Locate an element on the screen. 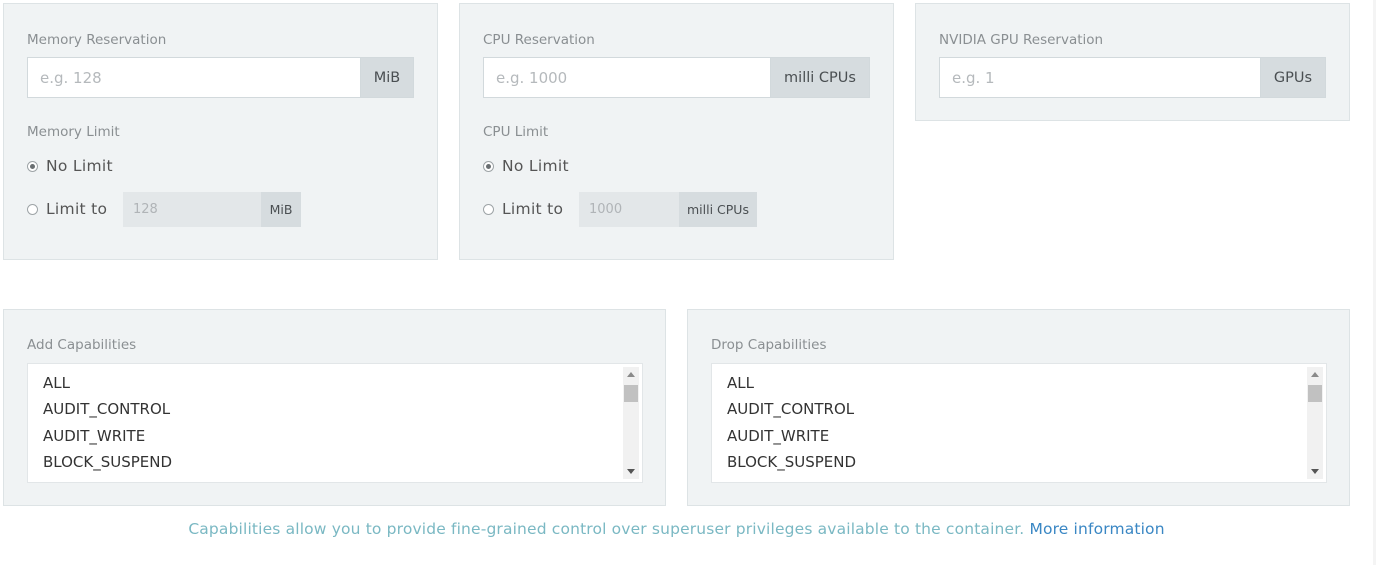  memory-no-limit-option: No Limit is located at coordinates (70, 166).